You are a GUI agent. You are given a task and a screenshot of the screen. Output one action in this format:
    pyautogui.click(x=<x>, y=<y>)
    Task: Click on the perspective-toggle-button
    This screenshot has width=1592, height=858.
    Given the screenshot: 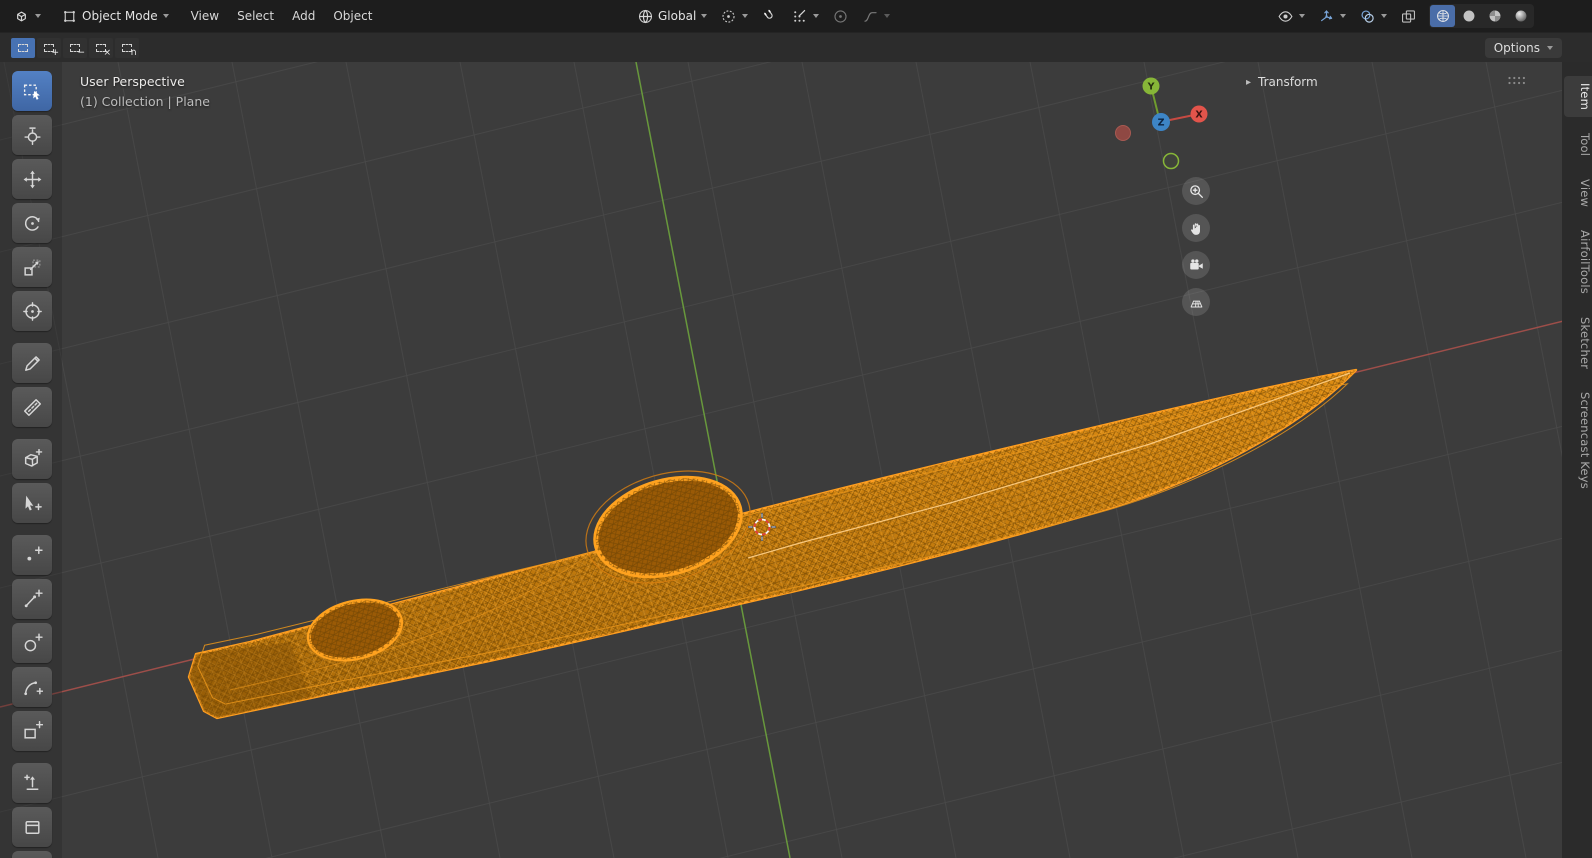 What is the action you would take?
    pyautogui.click(x=1196, y=302)
    